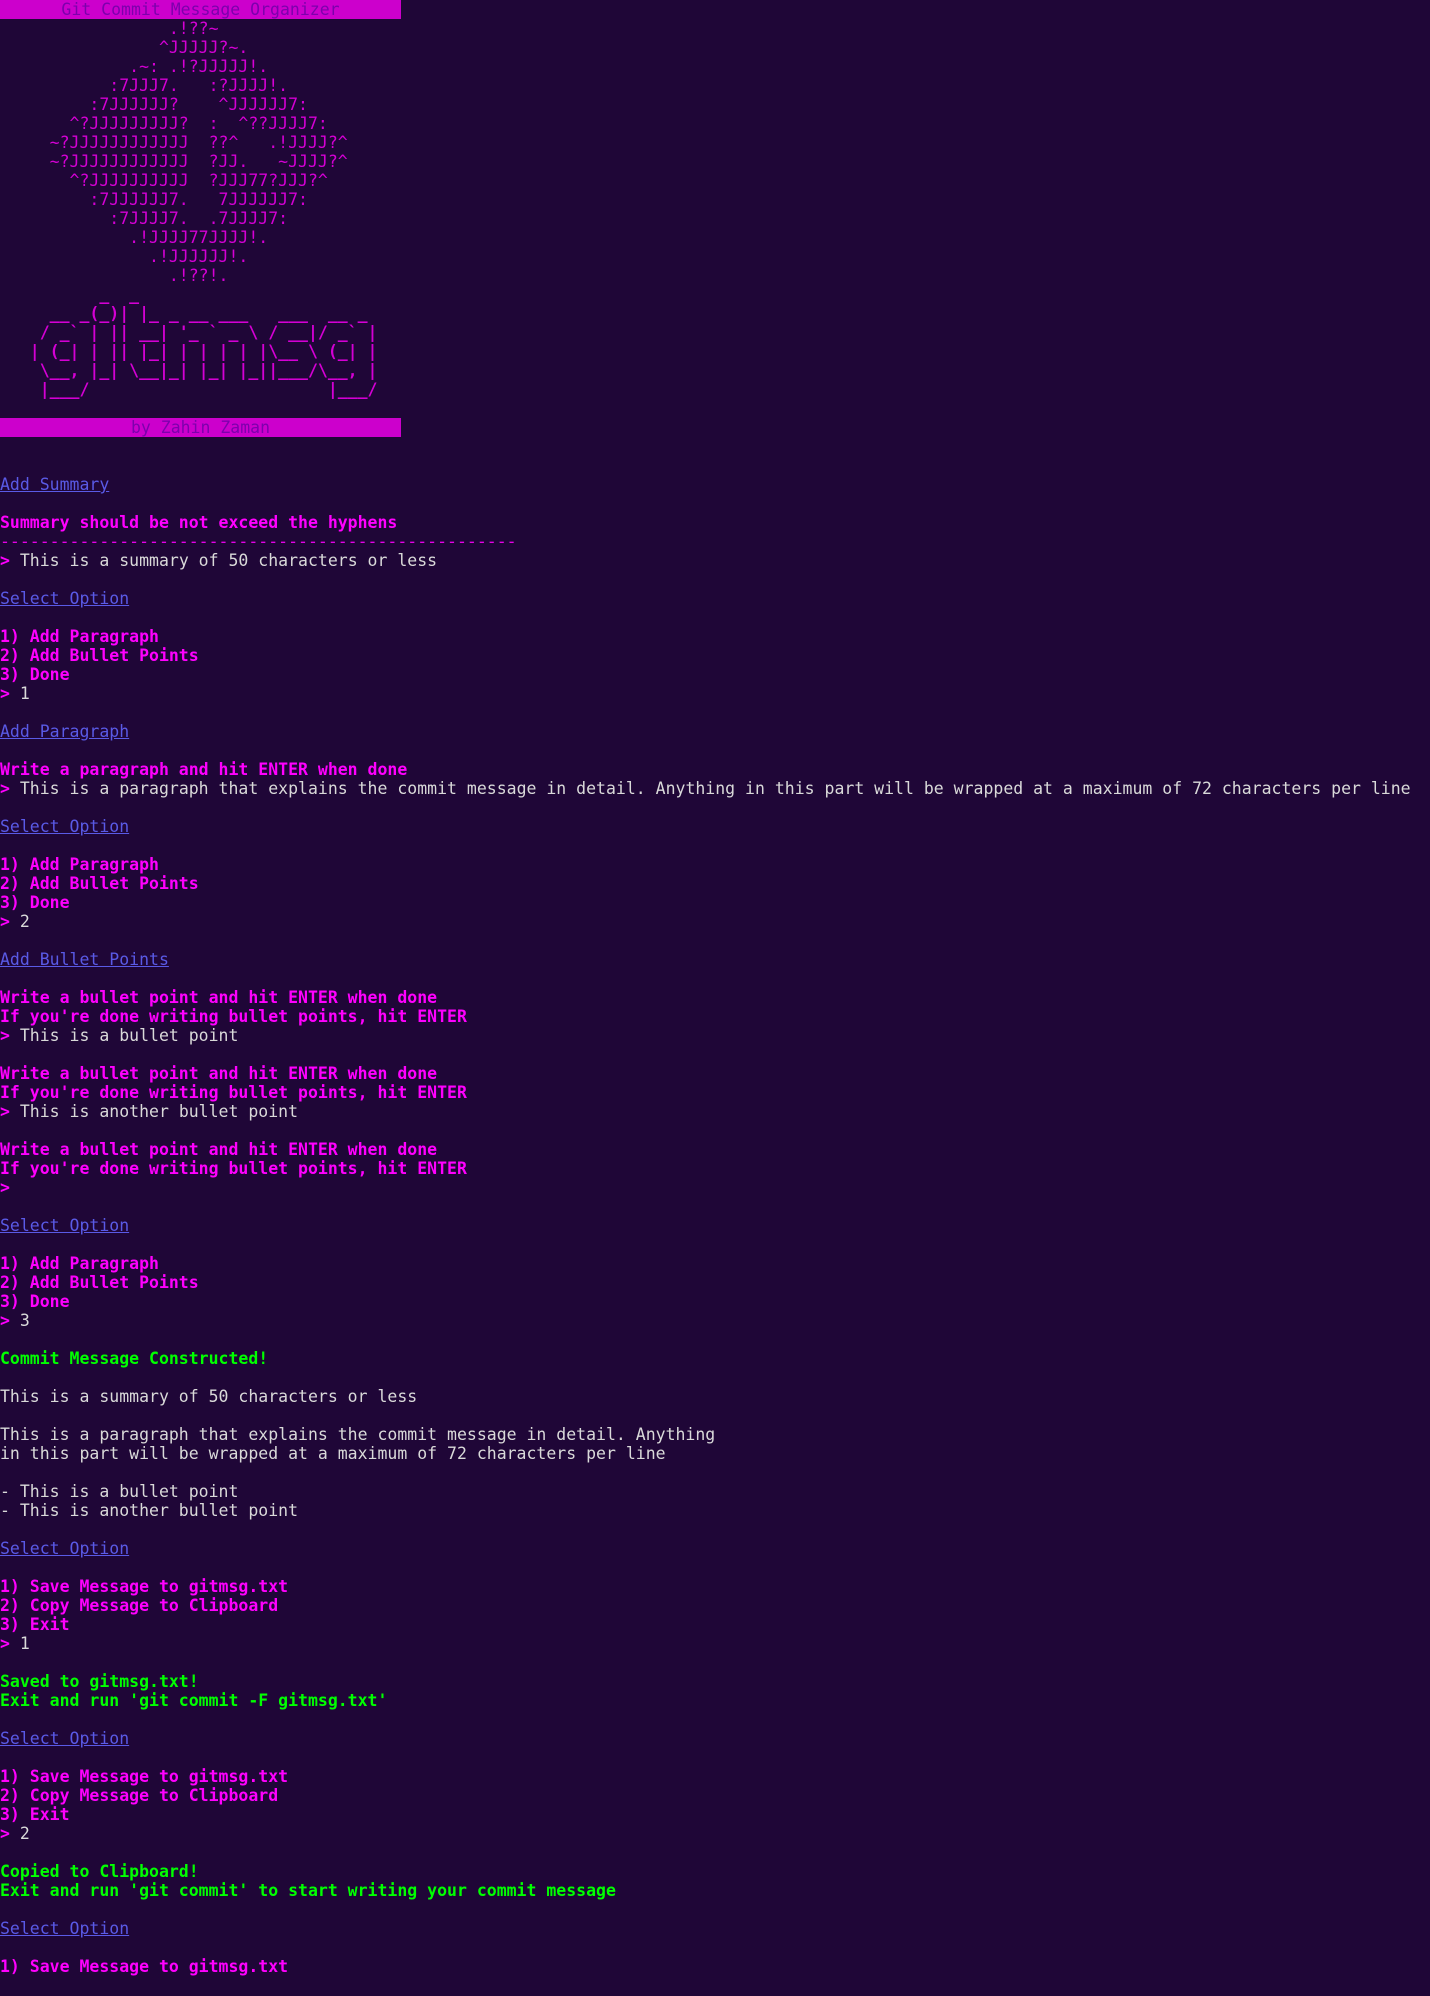 This screenshot has width=1430, height=1996. What do you see at coordinates (124, 256) in the screenshot?
I see `ascii-art-line: .!JJJJJJ!.` at bounding box center [124, 256].